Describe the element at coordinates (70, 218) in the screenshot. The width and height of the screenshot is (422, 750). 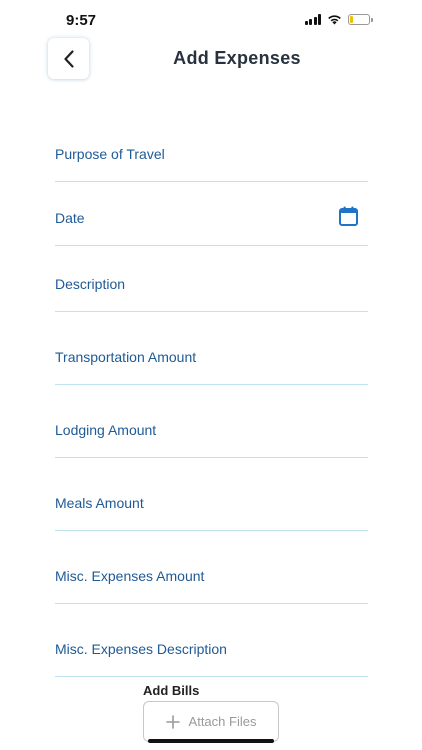
I see `field-label: Date` at that location.